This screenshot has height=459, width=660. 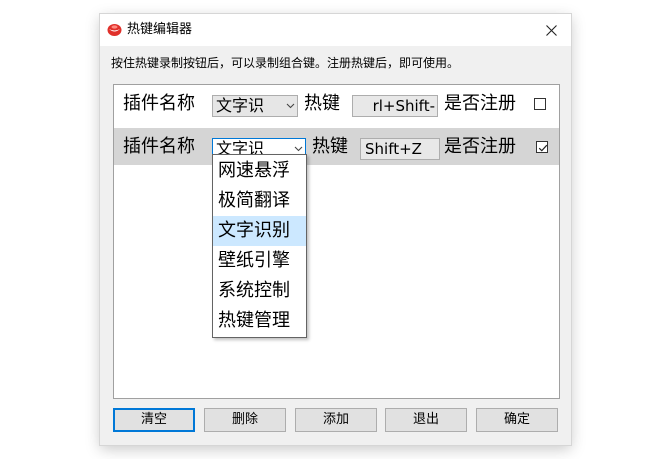 I want to click on exit-button: 退出, so click(x=426, y=420).